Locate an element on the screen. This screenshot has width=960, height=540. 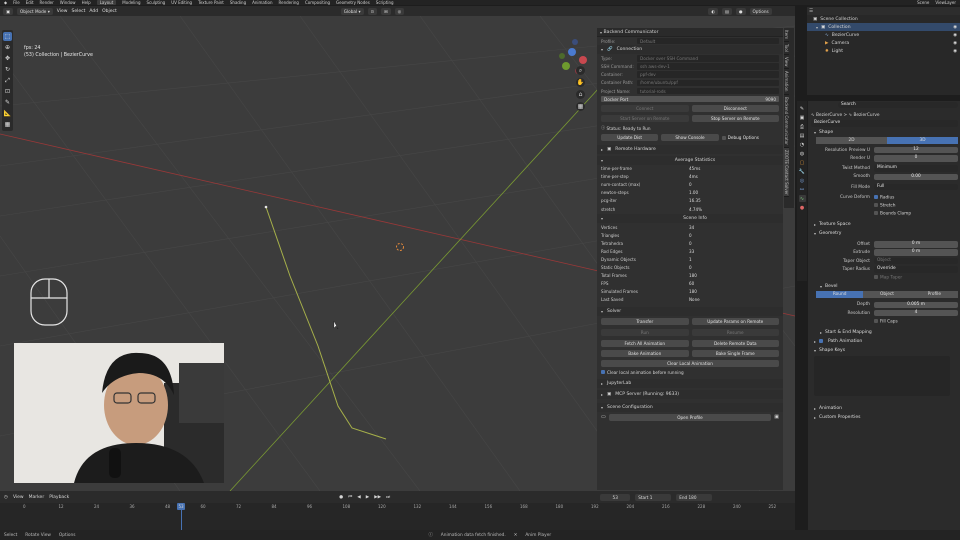
snap-icon: ⊞ is located at coordinates (386, 11).